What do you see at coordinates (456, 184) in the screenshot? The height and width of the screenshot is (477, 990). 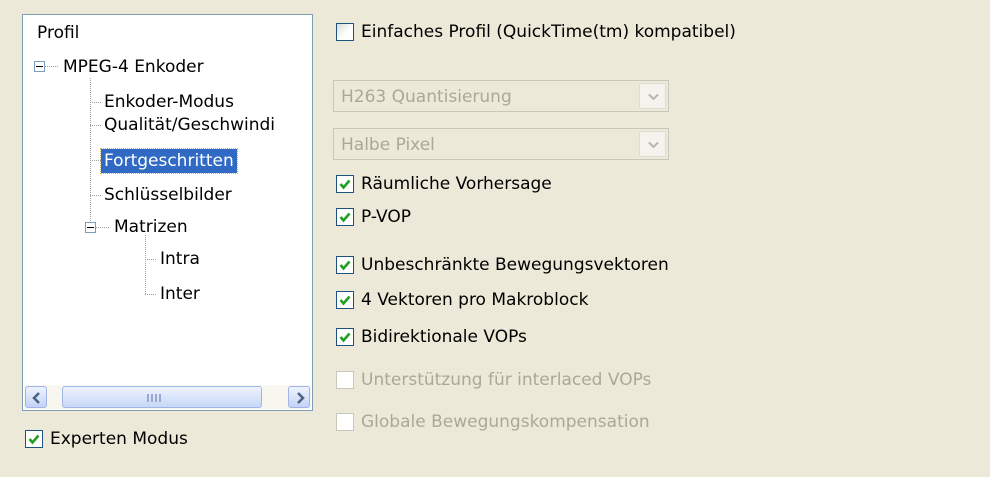 I see `spatial-prediction-label: Räumliche Vorhersage` at bounding box center [456, 184].